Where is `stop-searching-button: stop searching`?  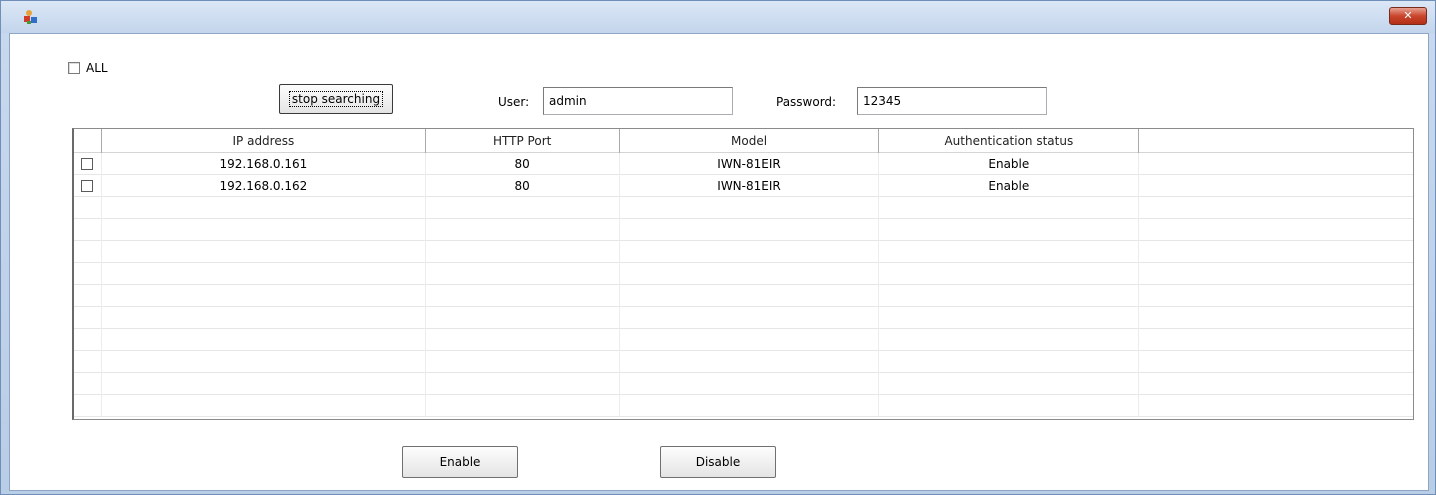
stop-searching-button: stop searching is located at coordinates (336, 99).